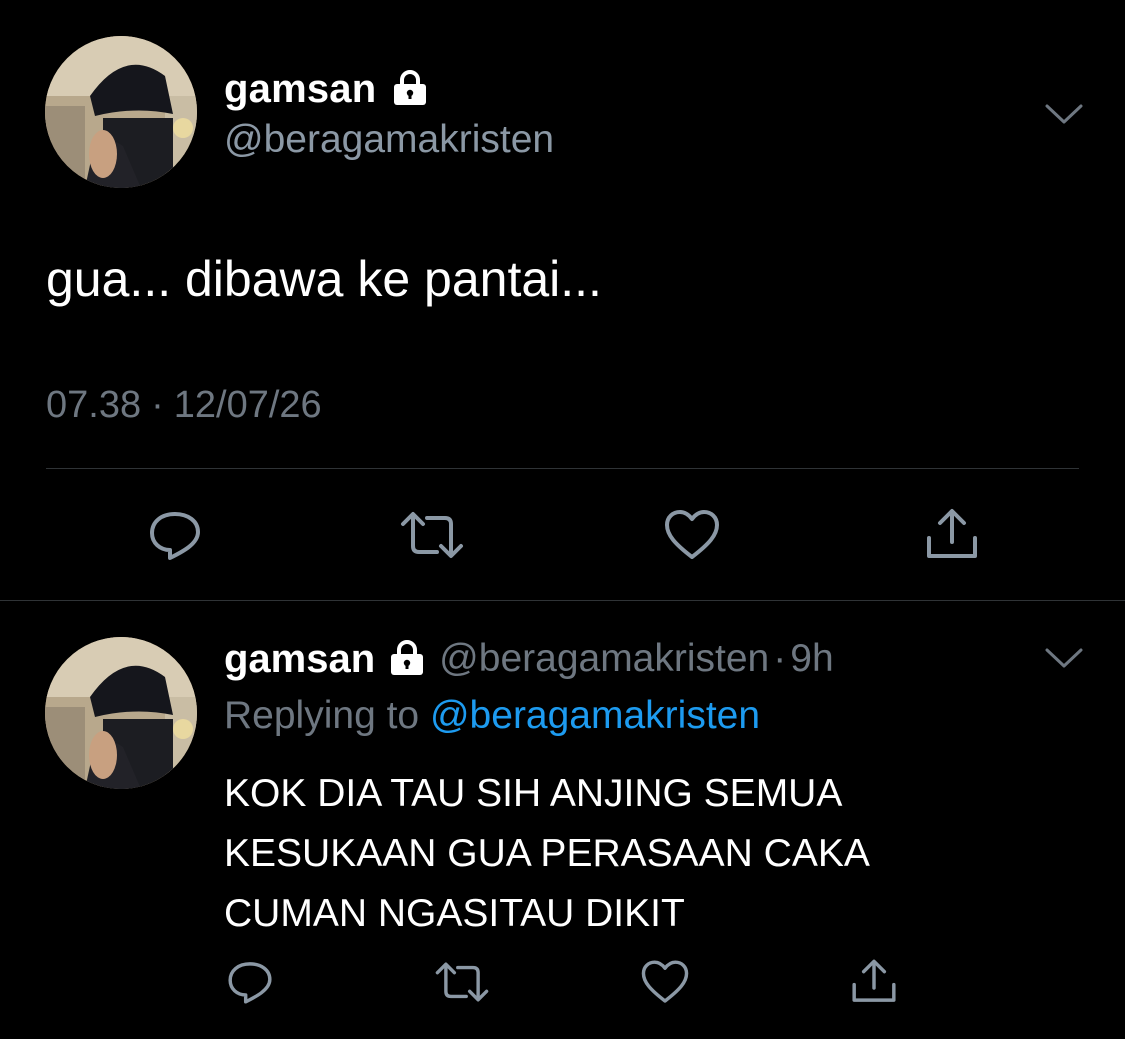  Describe the element at coordinates (562, 600) in the screenshot. I see `section-divider` at that location.